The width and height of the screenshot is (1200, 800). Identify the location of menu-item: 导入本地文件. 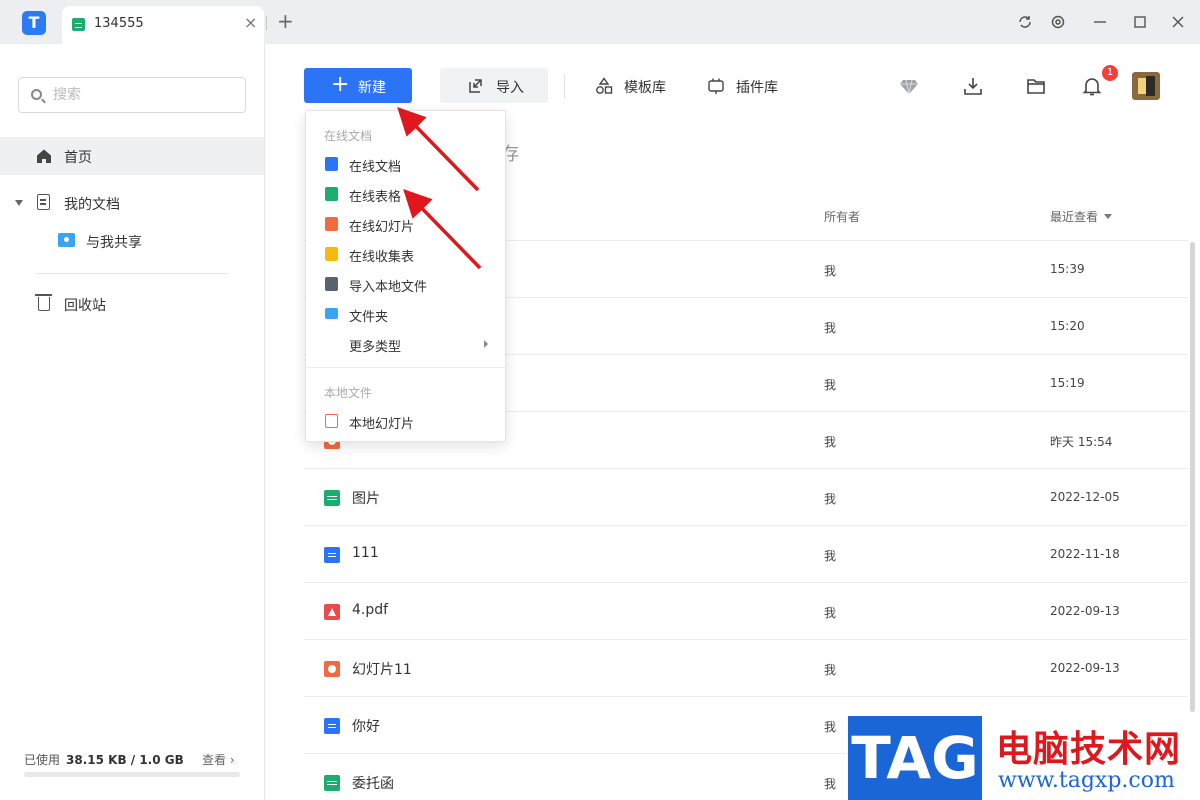
(405, 284).